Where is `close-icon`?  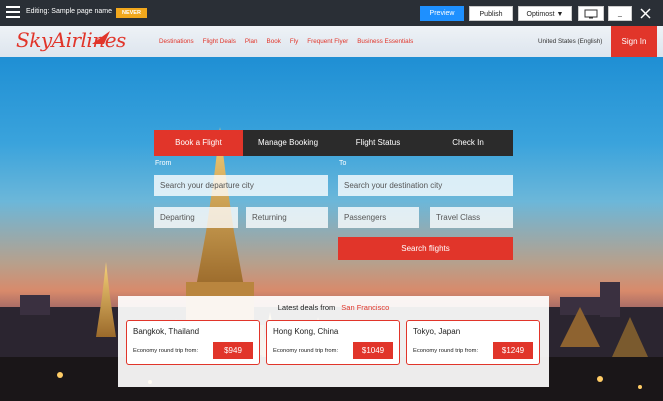 close-icon is located at coordinates (645, 13).